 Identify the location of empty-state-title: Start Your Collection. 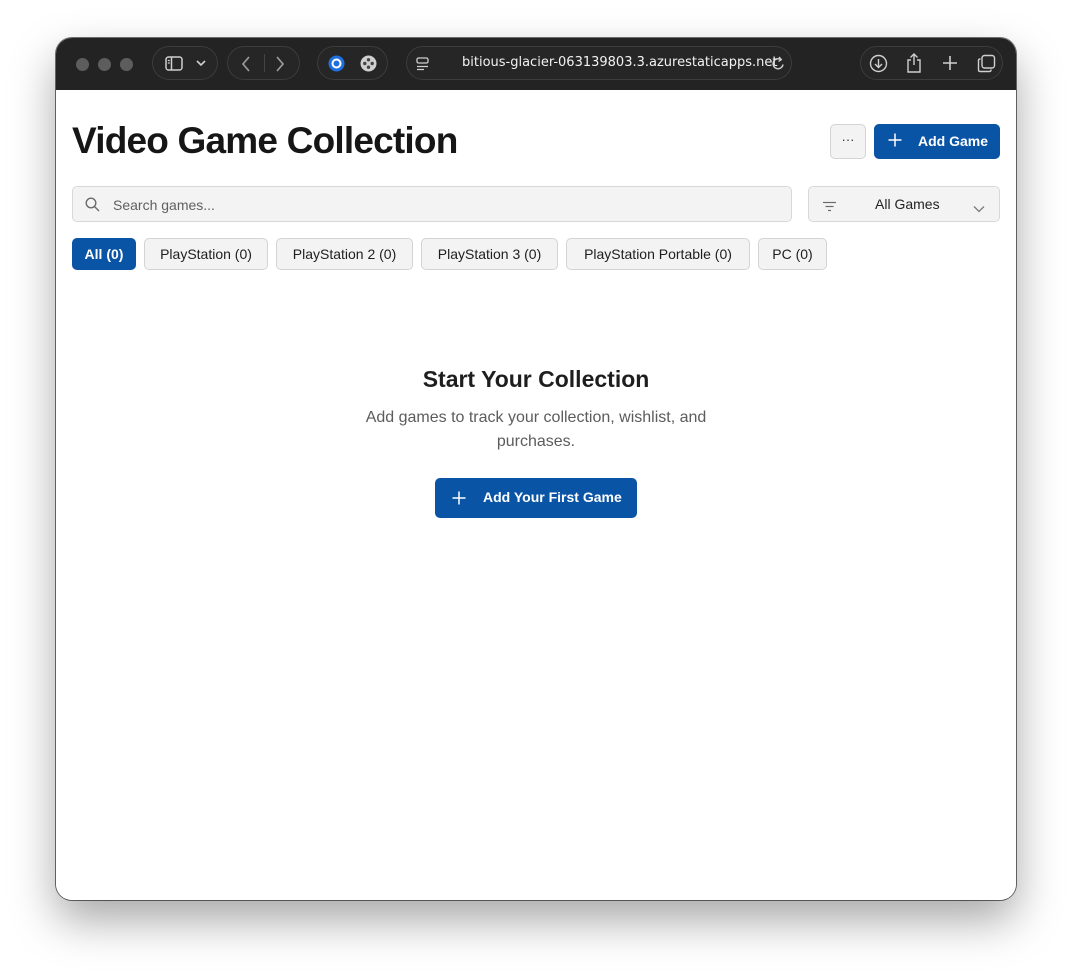
(536, 379).